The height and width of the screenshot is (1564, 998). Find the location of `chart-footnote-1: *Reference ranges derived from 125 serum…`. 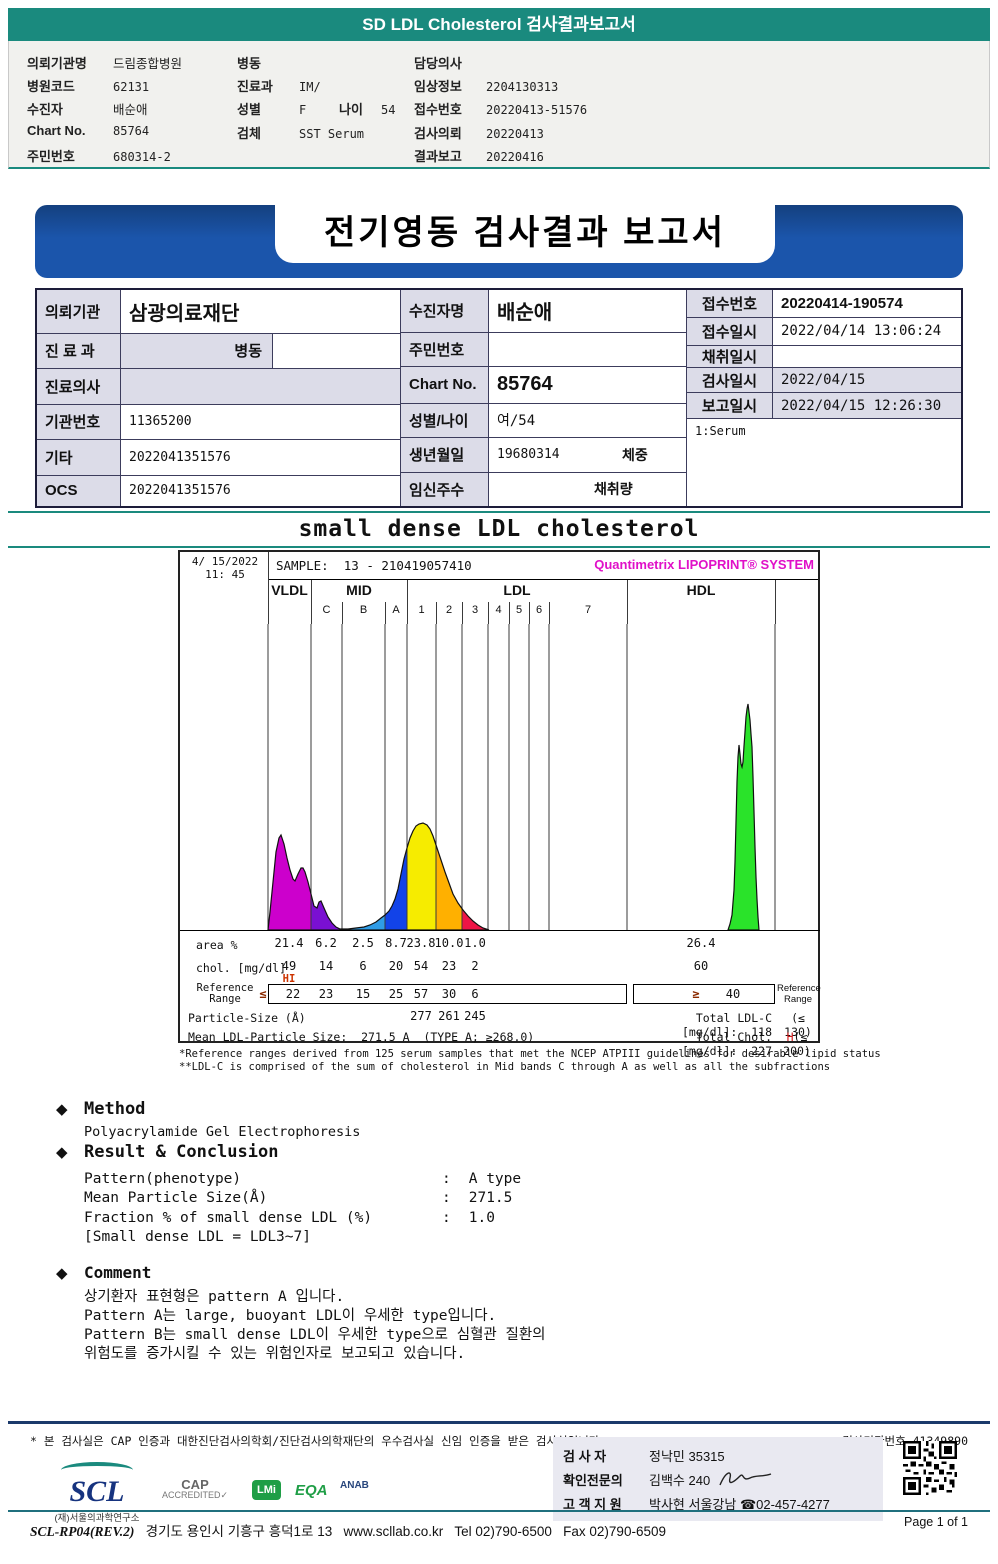

chart-footnote-1: *Reference ranges derived from 125 serum… is located at coordinates (530, 1054).